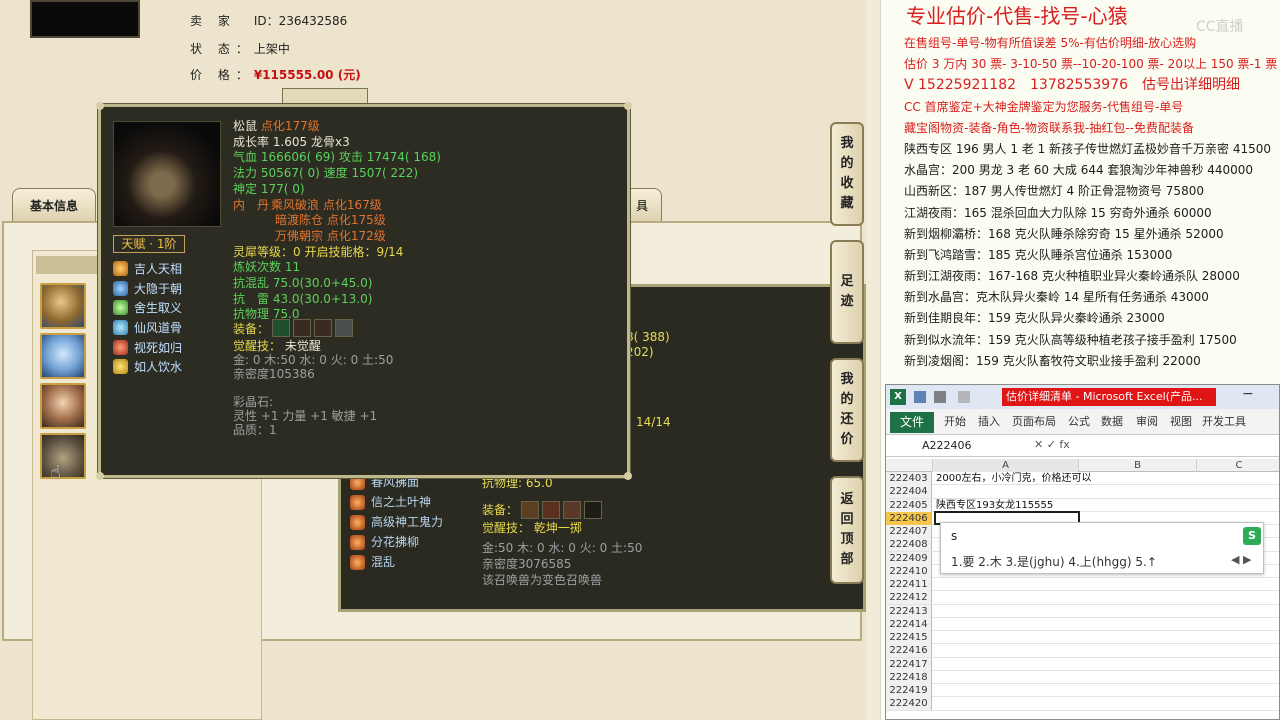  What do you see at coordinates (909, 584) in the screenshot?
I see `row-number: 222411` at bounding box center [909, 584].